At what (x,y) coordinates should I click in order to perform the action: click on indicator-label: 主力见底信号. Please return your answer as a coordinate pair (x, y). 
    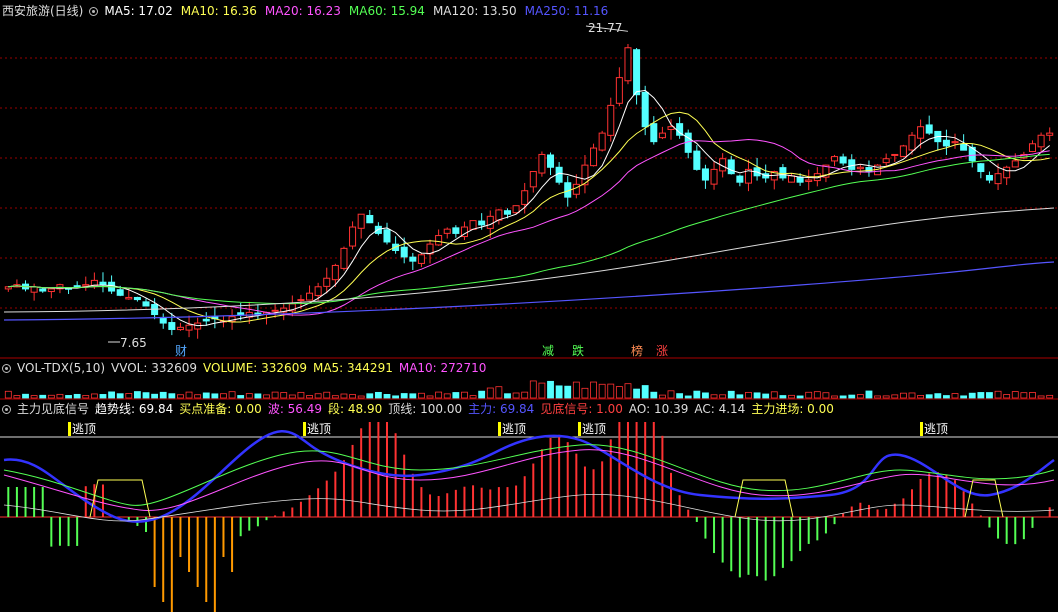
    Looking at the image, I should click on (53, 409).